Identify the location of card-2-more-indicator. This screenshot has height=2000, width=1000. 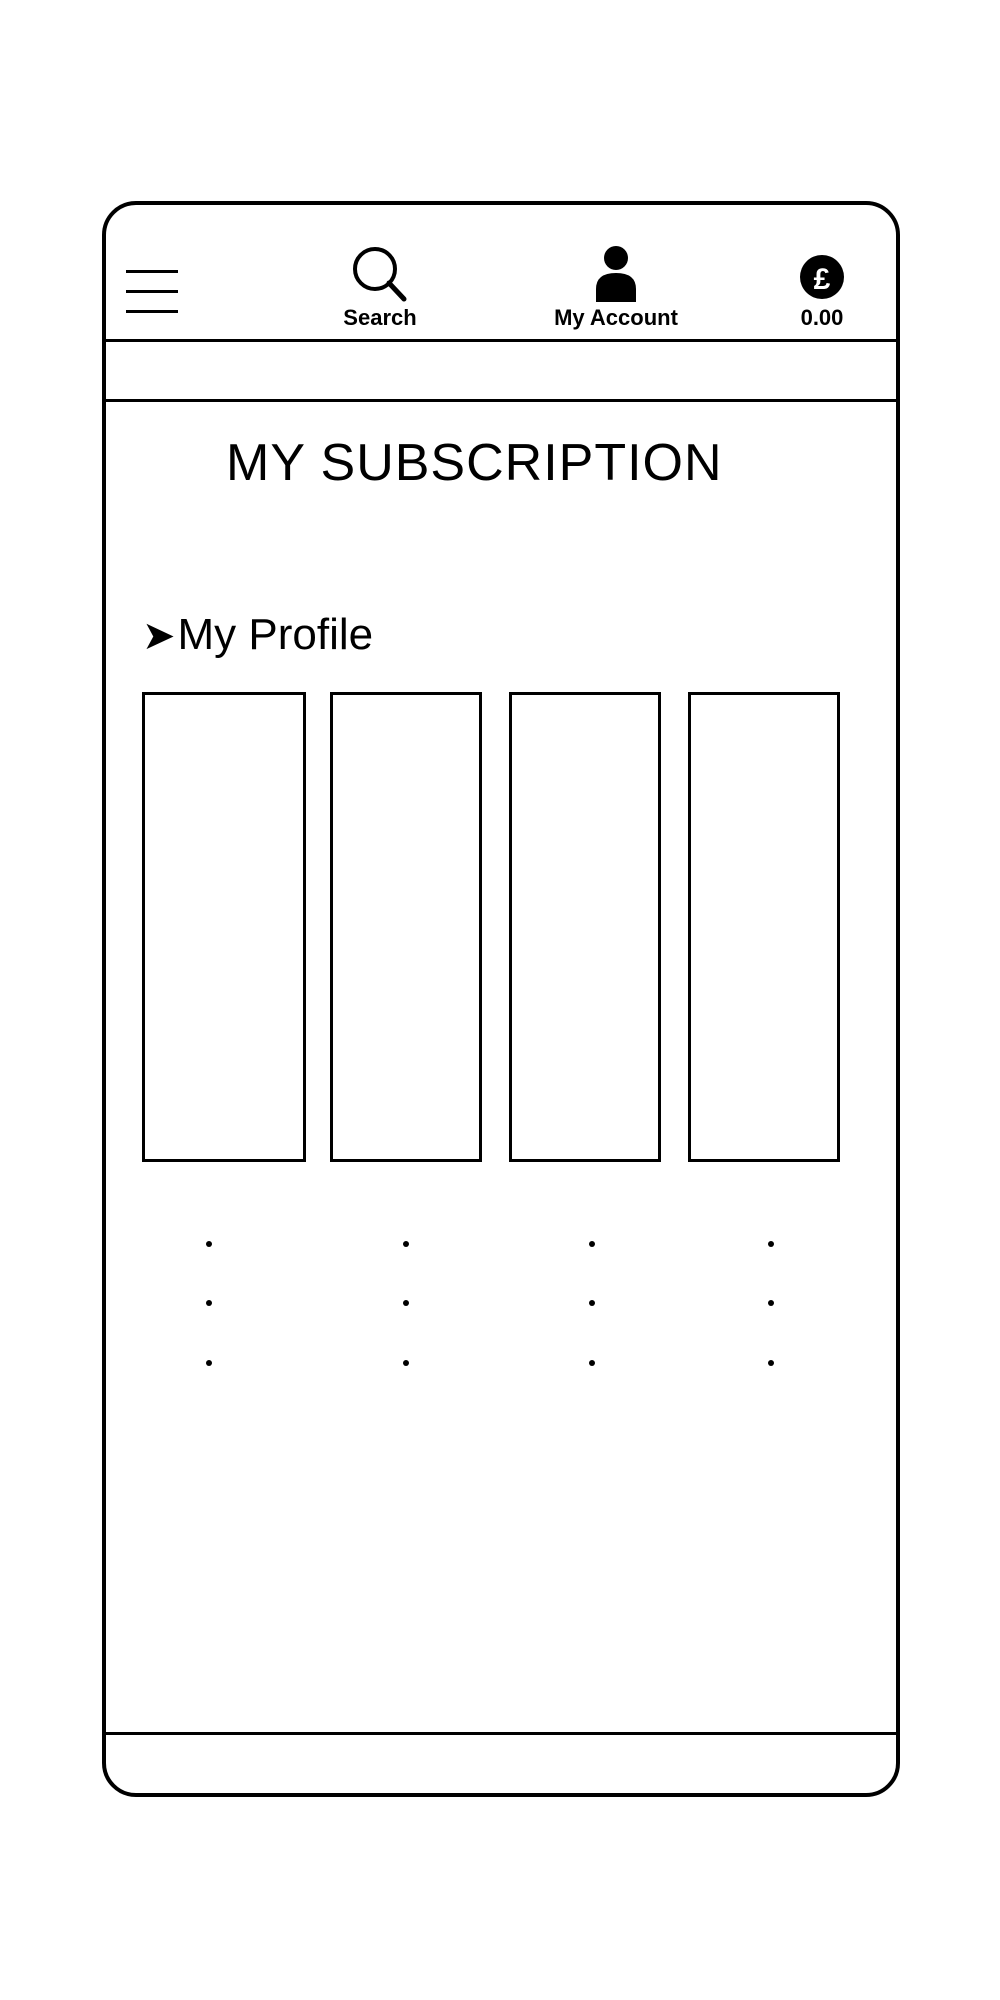
(406, 1306).